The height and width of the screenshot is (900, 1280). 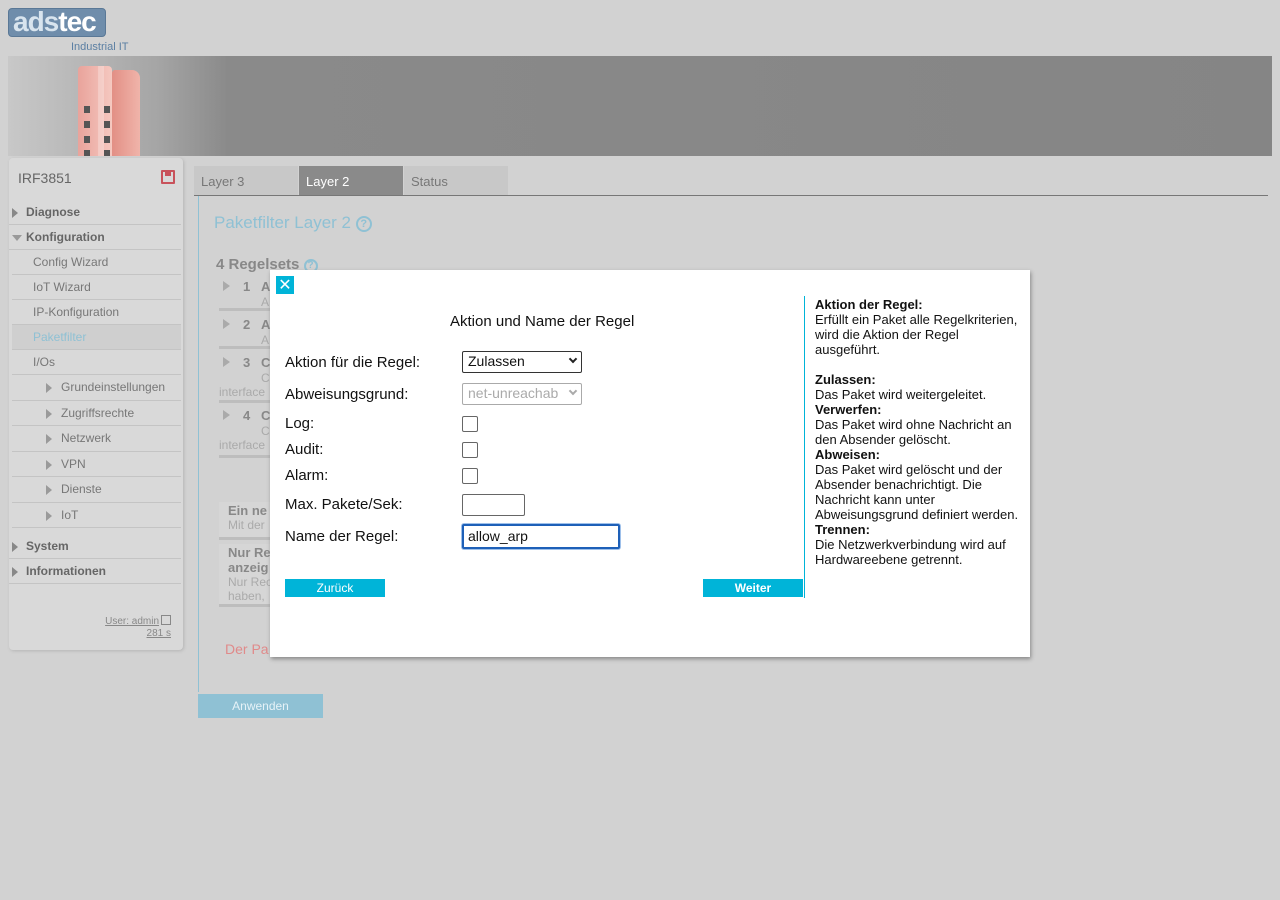 I want to click on help-heading: Verwerfen:, so click(x=848, y=409).